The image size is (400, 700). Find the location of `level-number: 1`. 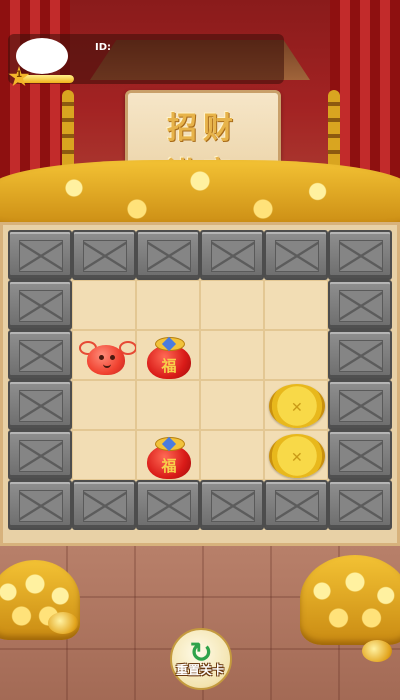

level-number: 1 is located at coordinates (19, 75).